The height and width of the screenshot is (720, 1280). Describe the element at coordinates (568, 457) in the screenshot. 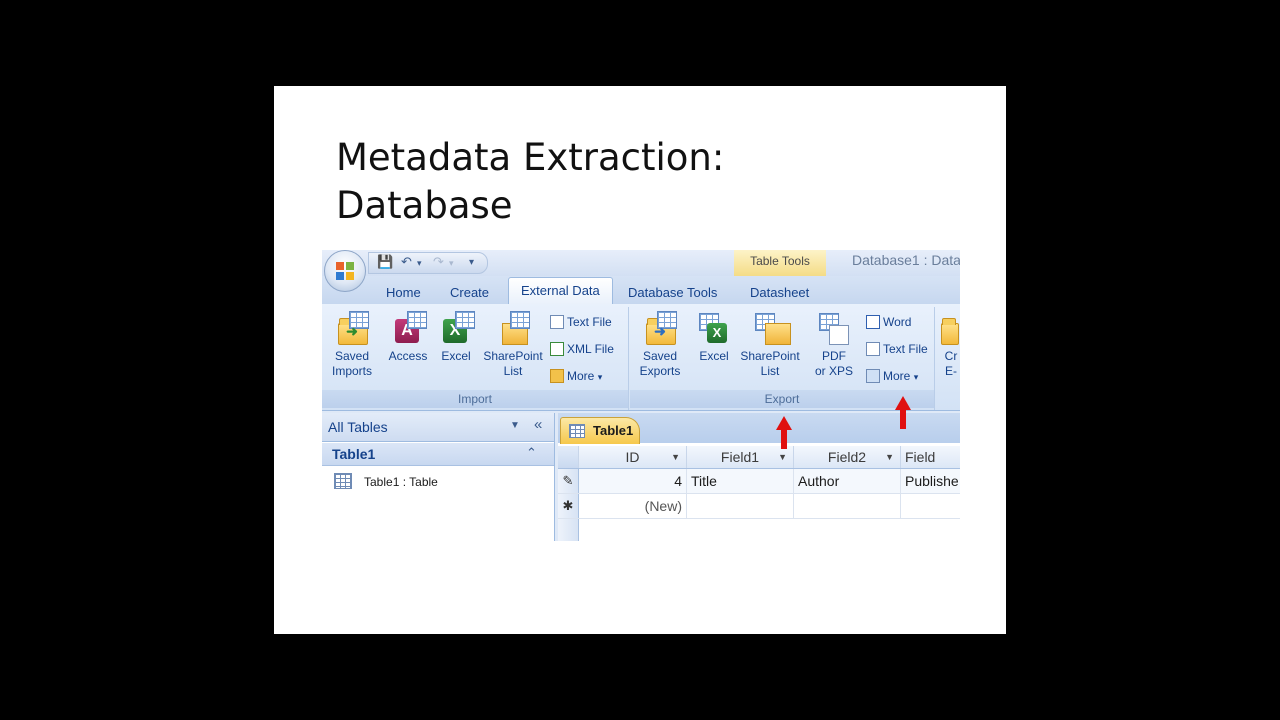

I see `select-all-cell` at that location.